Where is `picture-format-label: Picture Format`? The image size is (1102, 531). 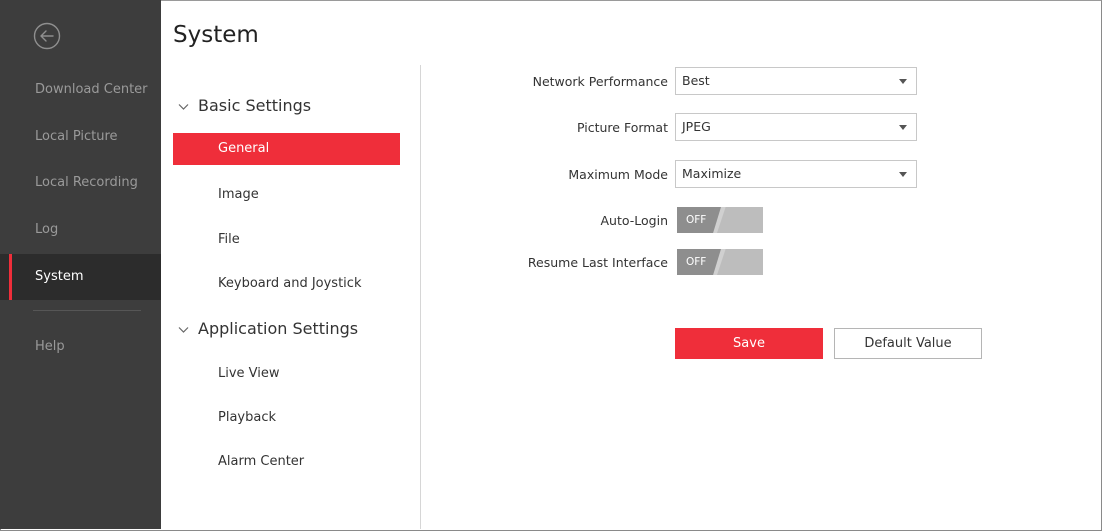
picture-format-label: Picture Format is located at coordinates (622, 127).